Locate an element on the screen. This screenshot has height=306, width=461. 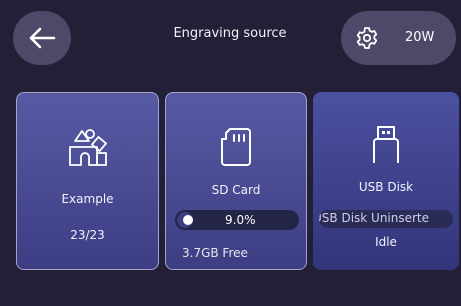
page-title: Engraving source is located at coordinates (230, 33).